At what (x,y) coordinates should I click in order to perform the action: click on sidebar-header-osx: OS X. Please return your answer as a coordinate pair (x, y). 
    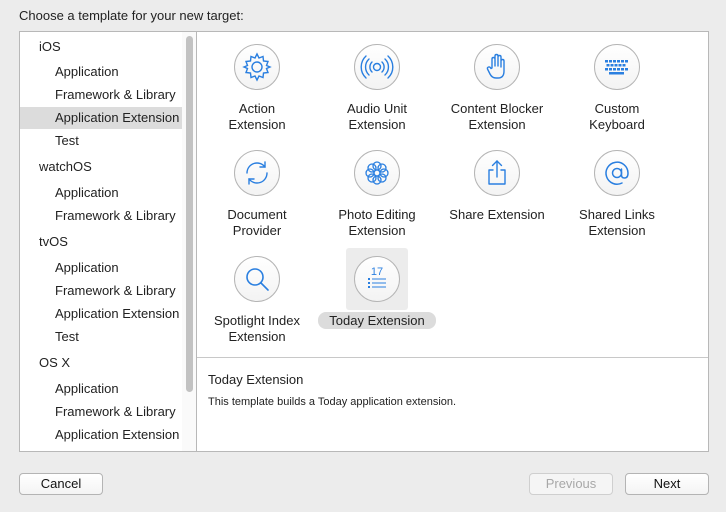
    Looking at the image, I should click on (55, 362).